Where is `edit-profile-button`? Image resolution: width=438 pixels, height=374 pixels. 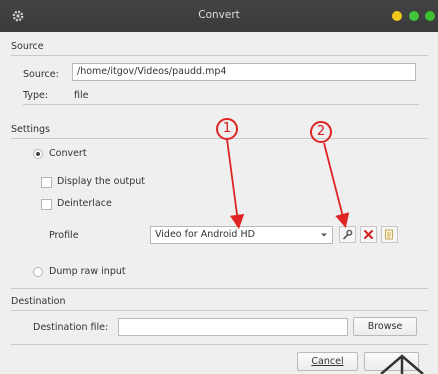 edit-profile-button is located at coordinates (347, 234).